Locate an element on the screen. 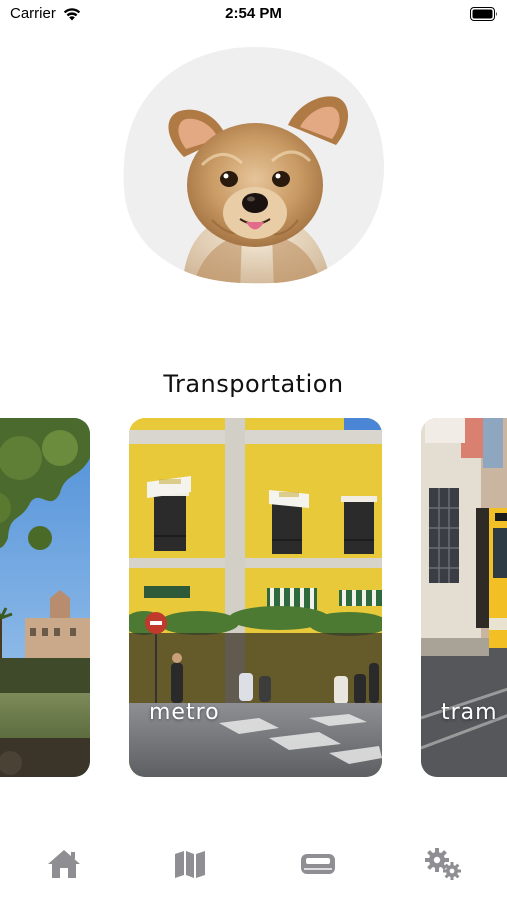 The width and height of the screenshot is (507, 900). coastal-park-photo is located at coordinates (45, 597).